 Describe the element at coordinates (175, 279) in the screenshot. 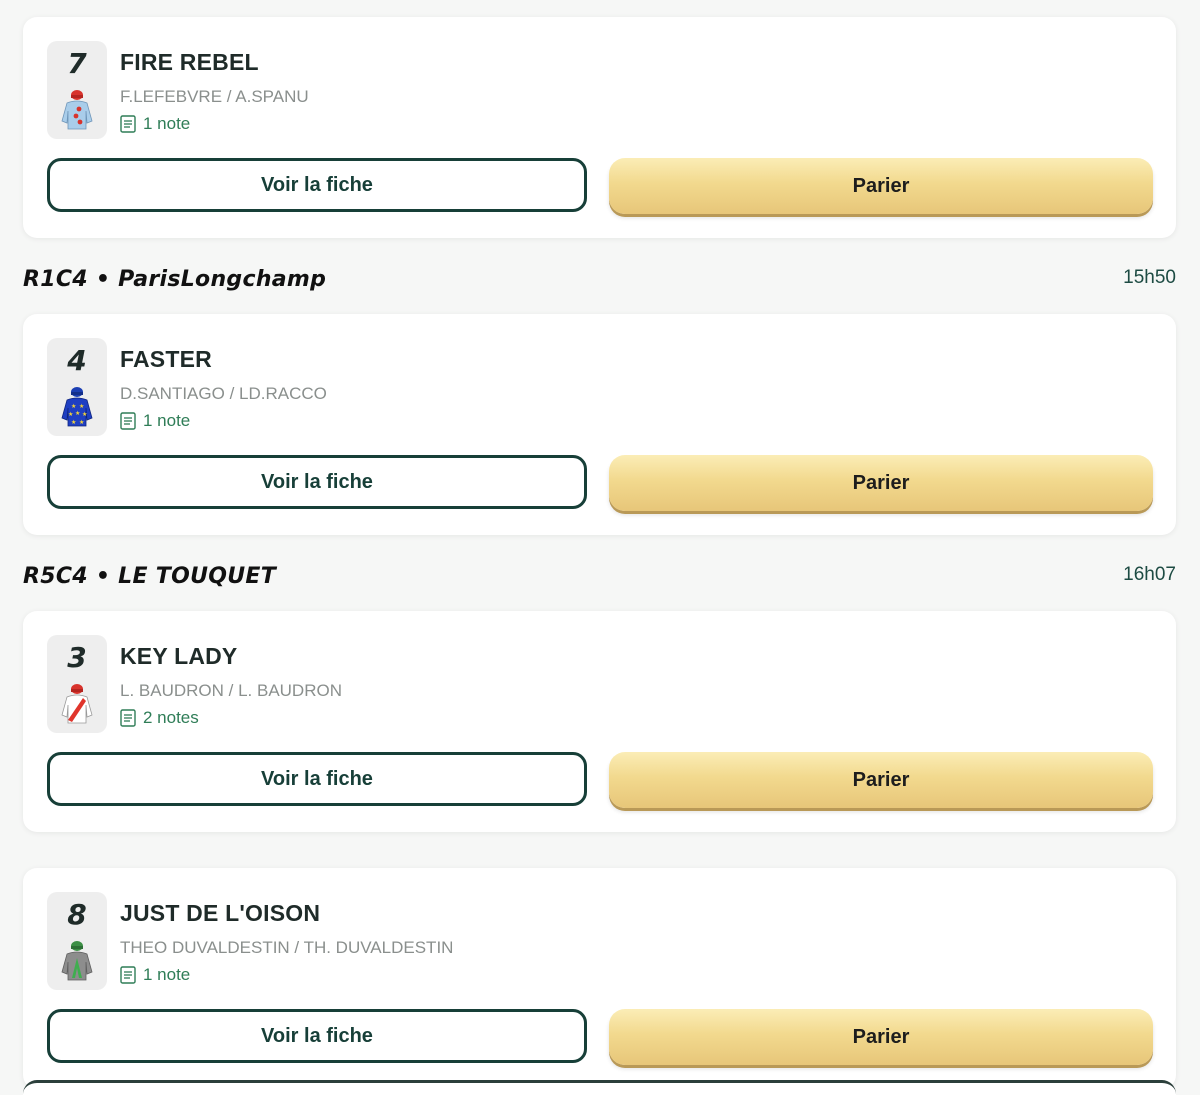

I see `race-title: R1C4 • ParisLongchamp` at that location.